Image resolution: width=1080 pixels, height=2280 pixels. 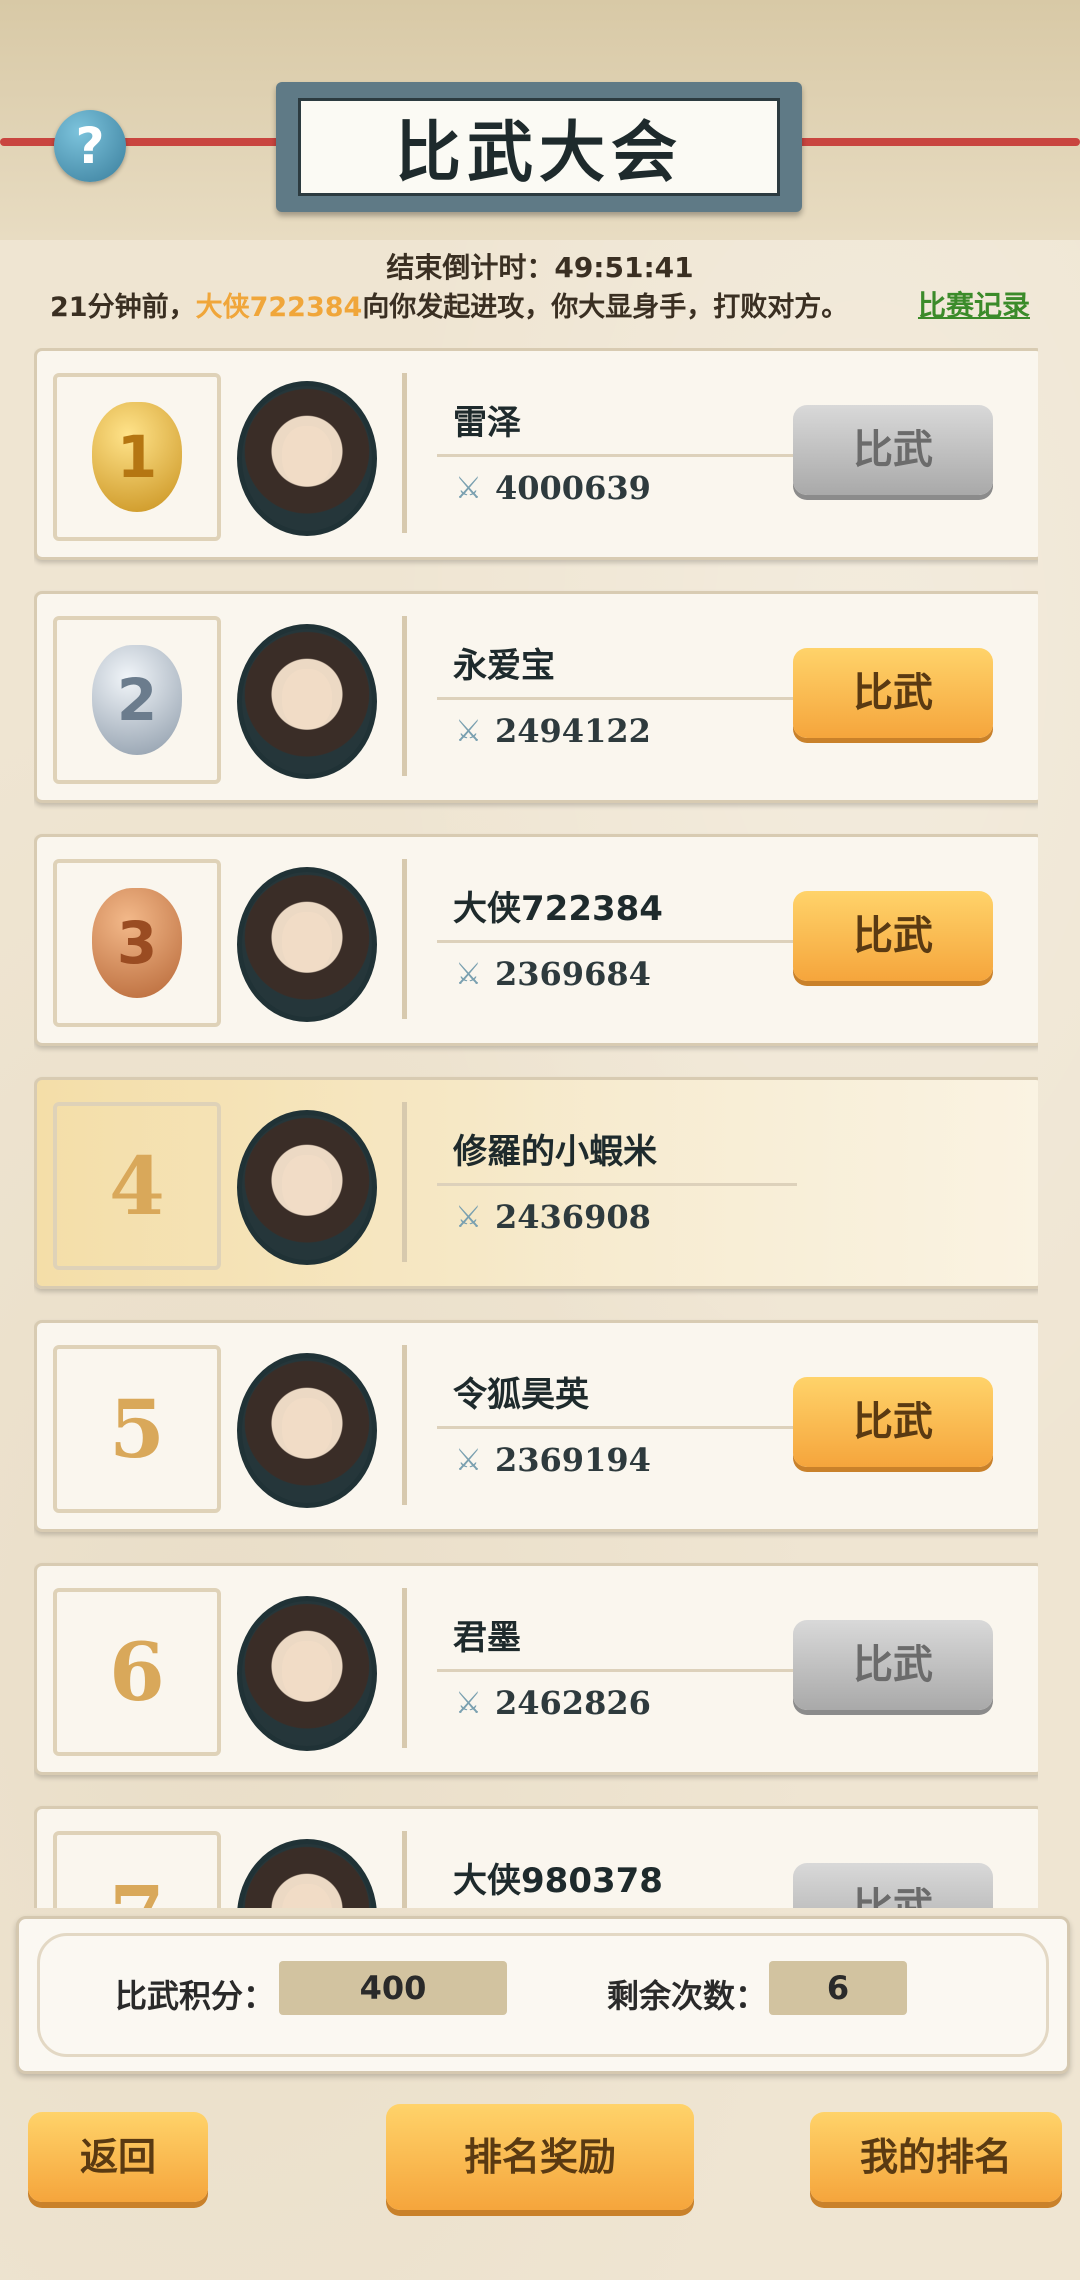 I want to click on player-name: 君墨, so click(x=487, y=1638).